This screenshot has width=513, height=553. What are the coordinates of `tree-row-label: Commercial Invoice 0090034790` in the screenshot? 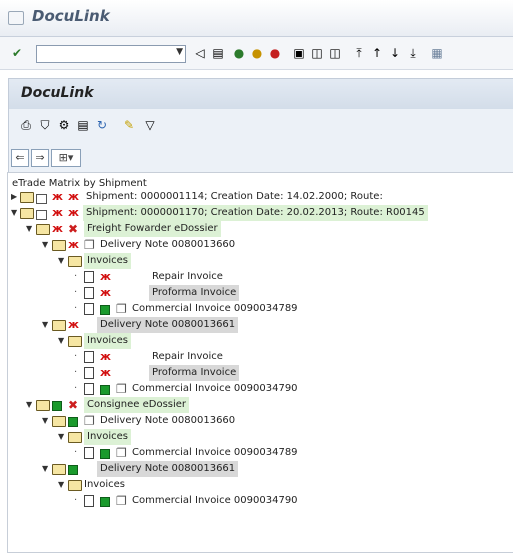 It's located at (215, 500).